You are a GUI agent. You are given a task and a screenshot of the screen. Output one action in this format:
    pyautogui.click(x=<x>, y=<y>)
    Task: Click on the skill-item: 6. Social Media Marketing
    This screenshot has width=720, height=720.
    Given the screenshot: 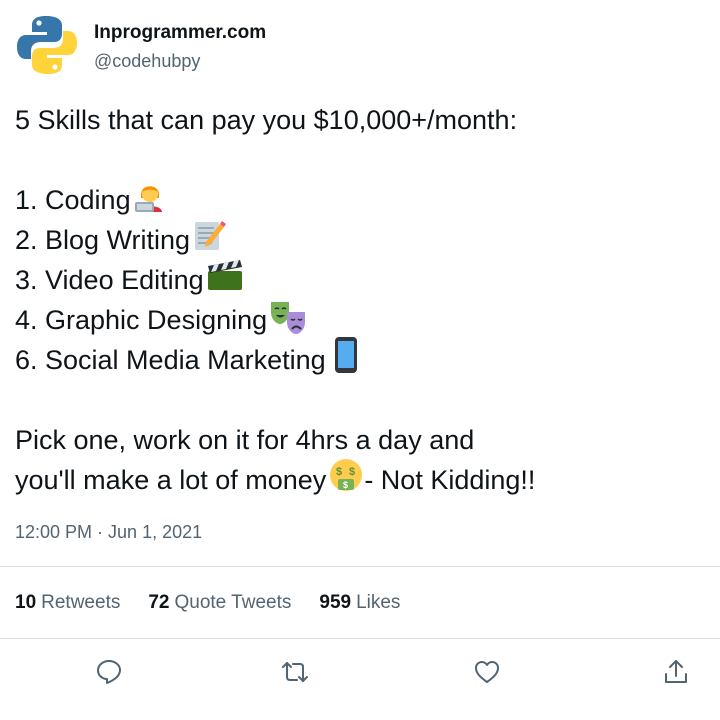 What is the action you would take?
    pyautogui.click(x=360, y=358)
    